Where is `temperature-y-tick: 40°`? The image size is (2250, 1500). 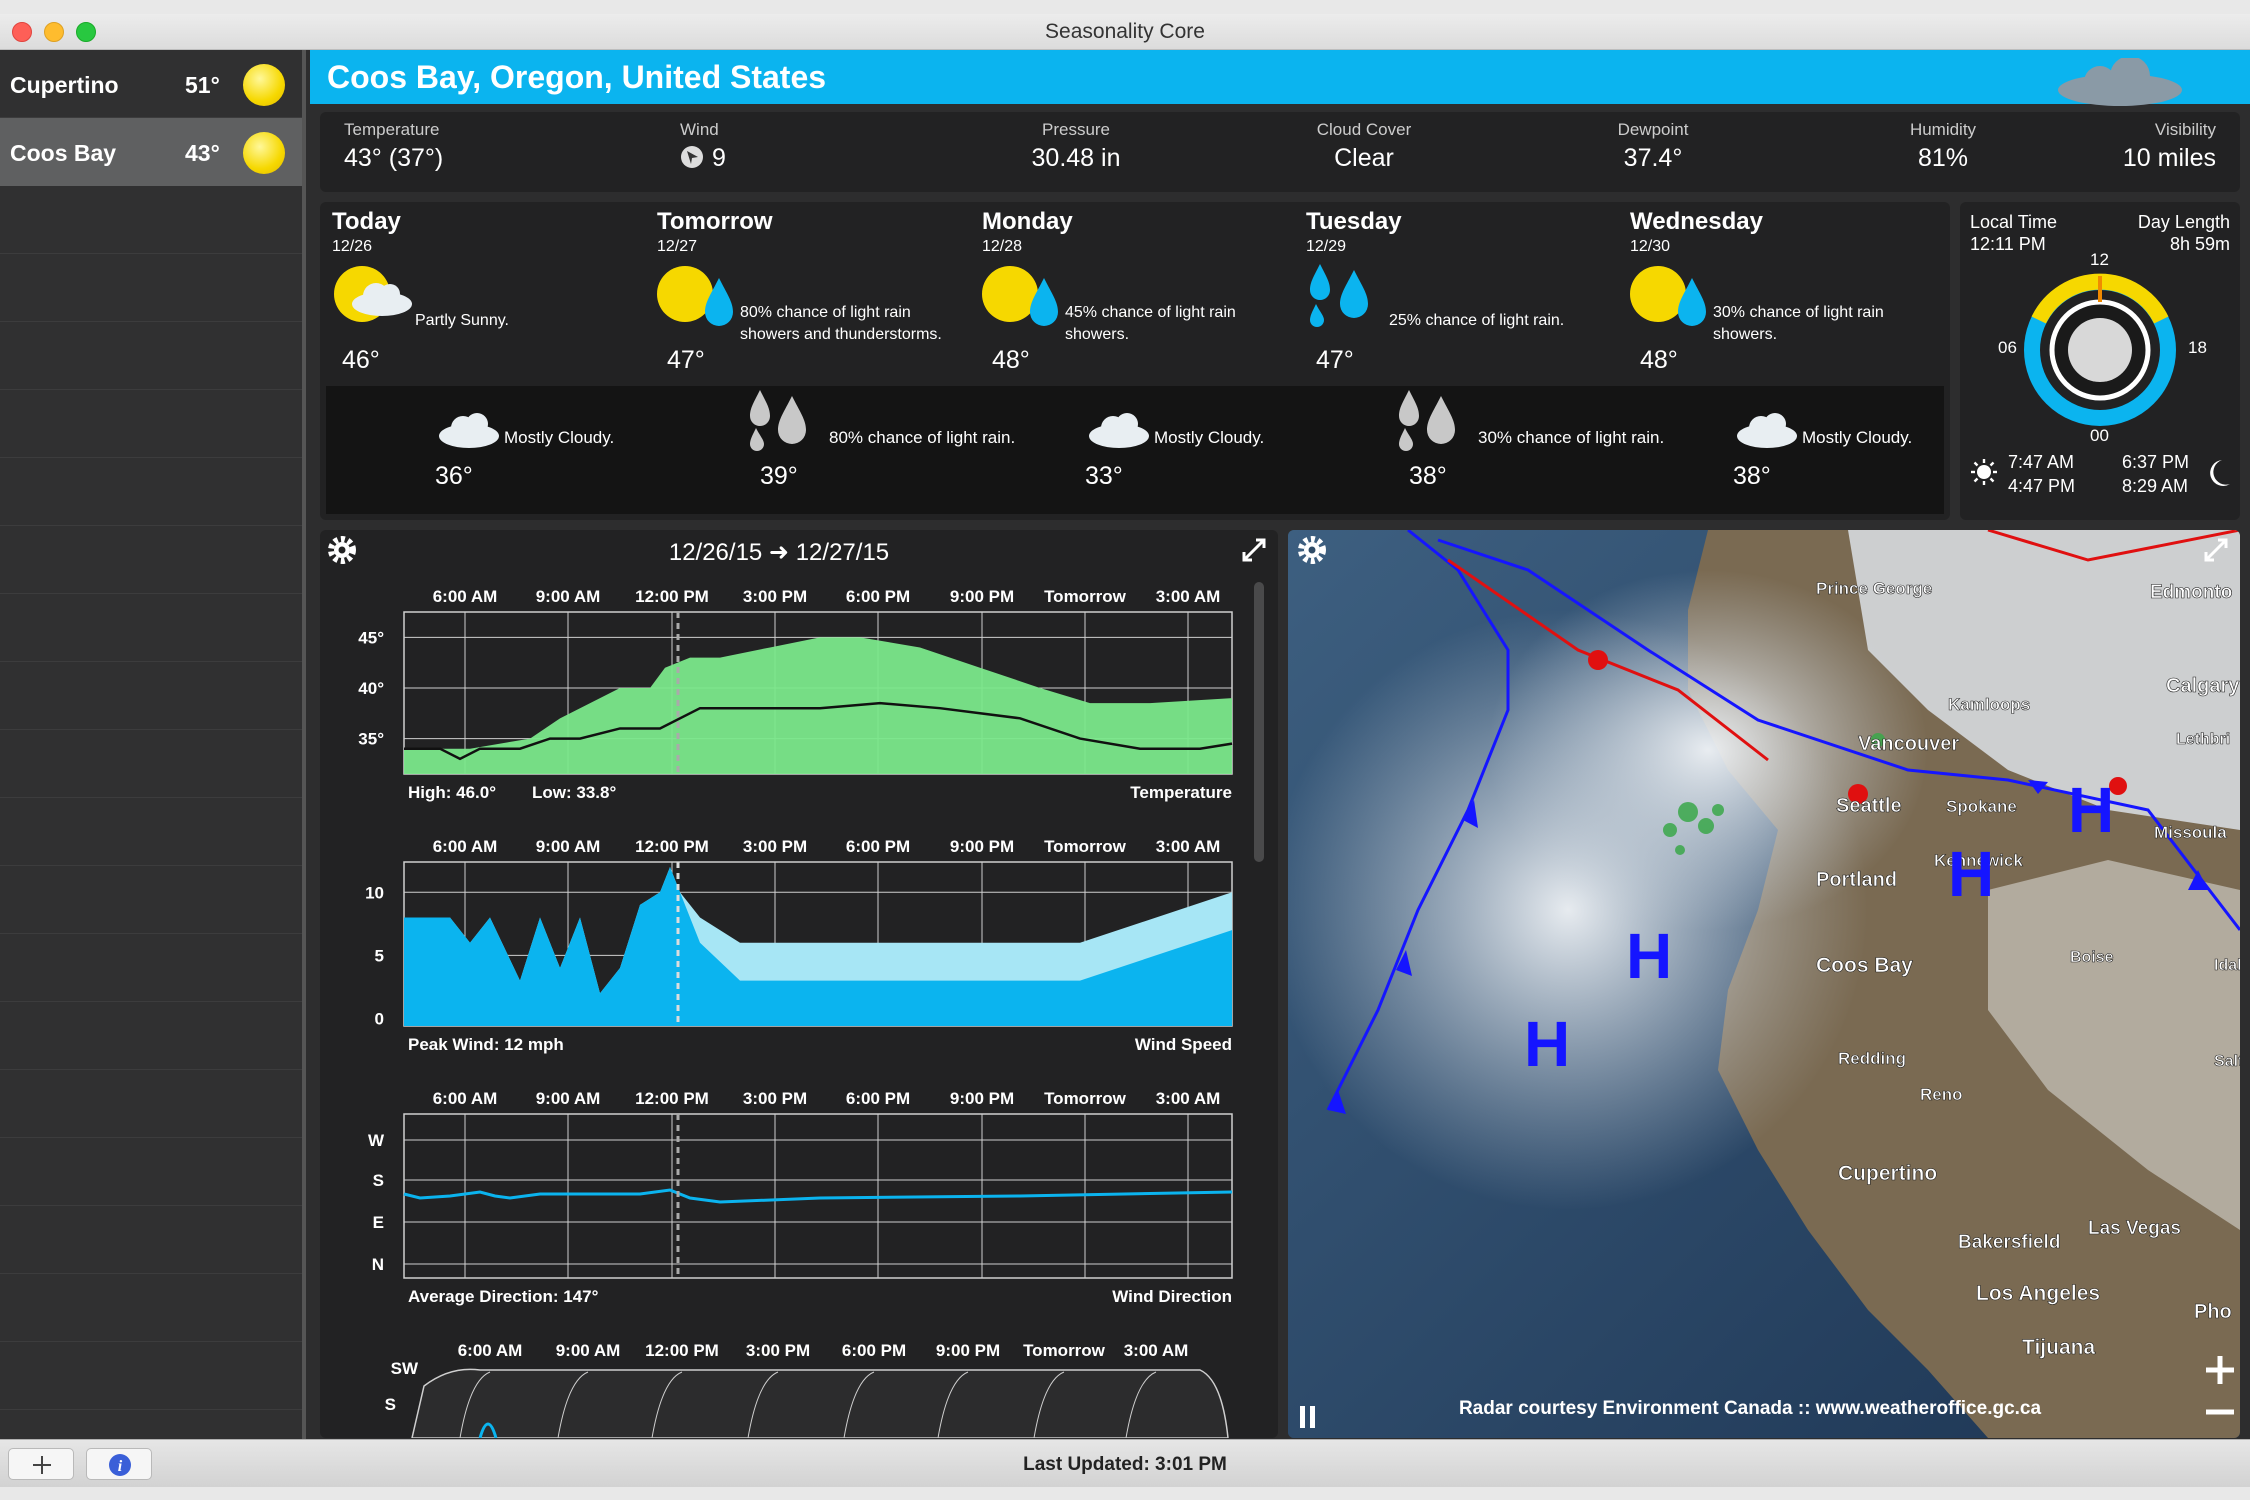 temperature-y-tick: 40° is located at coordinates (371, 688).